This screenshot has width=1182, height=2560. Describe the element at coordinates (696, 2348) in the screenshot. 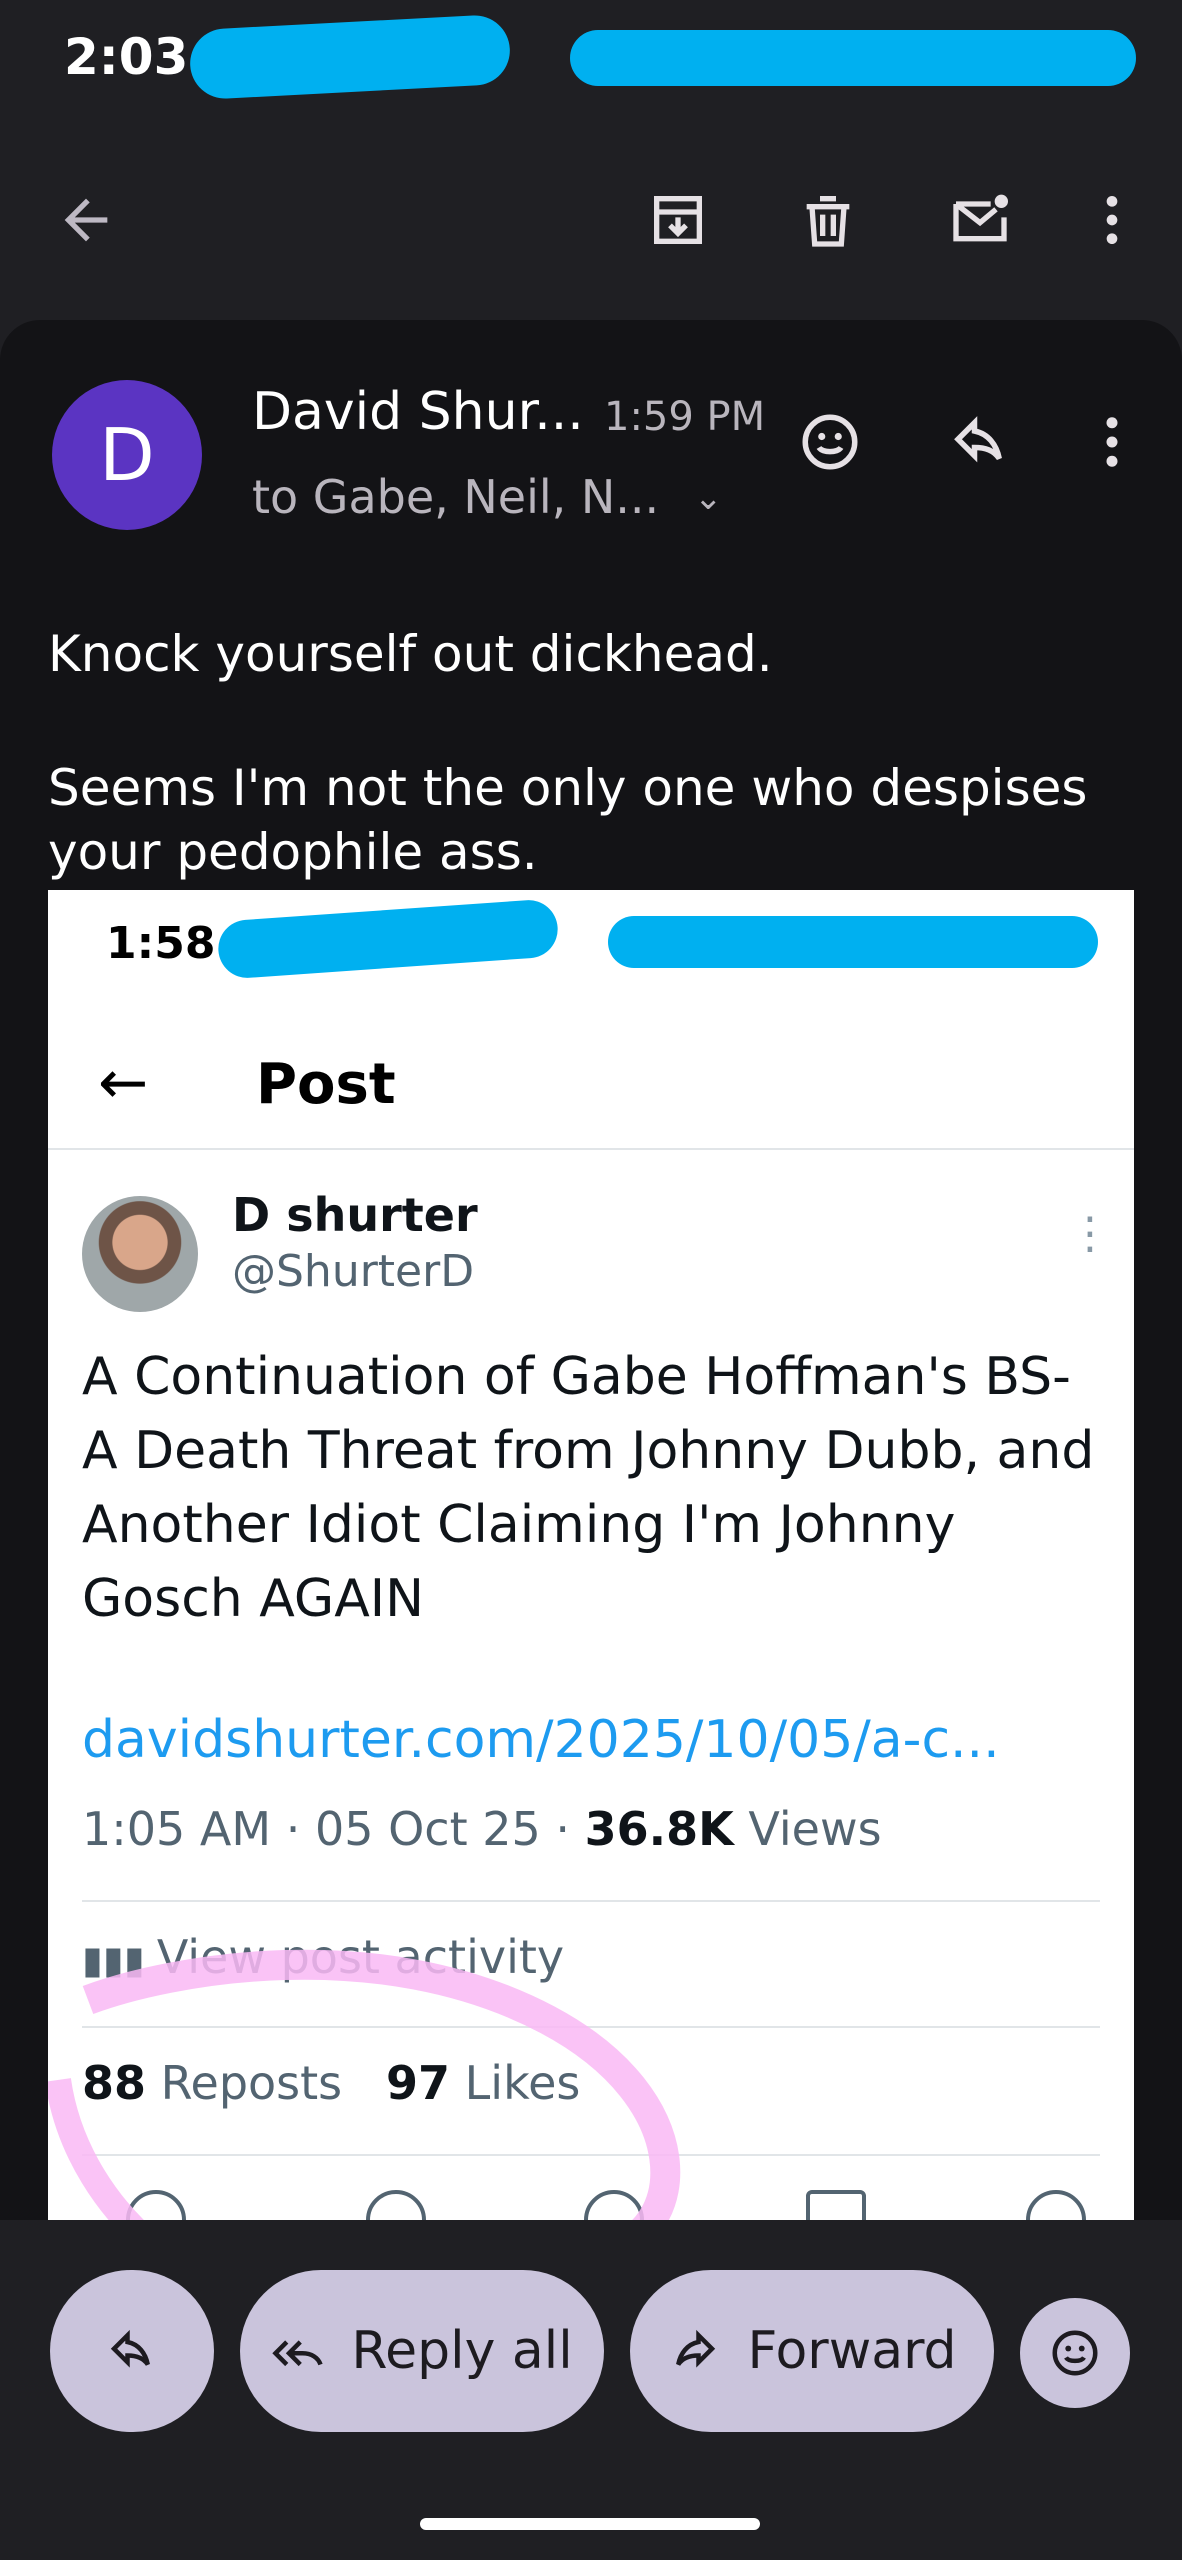

I see `forward-icon` at that location.